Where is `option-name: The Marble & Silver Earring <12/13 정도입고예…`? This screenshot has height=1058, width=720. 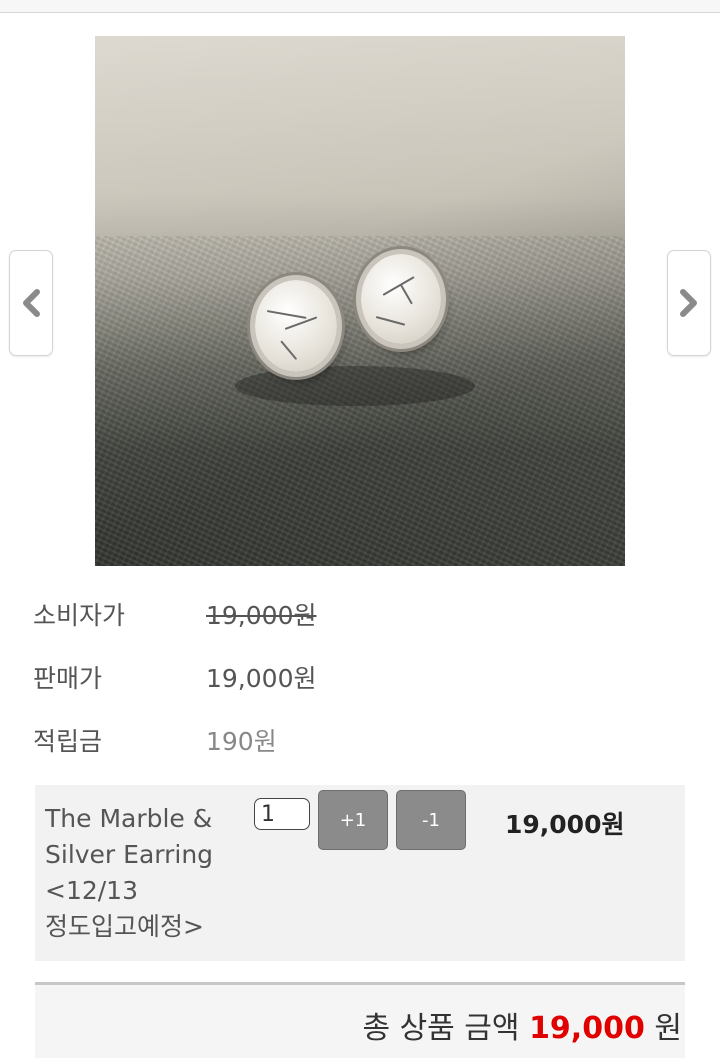 option-name: The Marble & Silver Earring <12/13 정도입고예… is located at coordinates (145, 873).